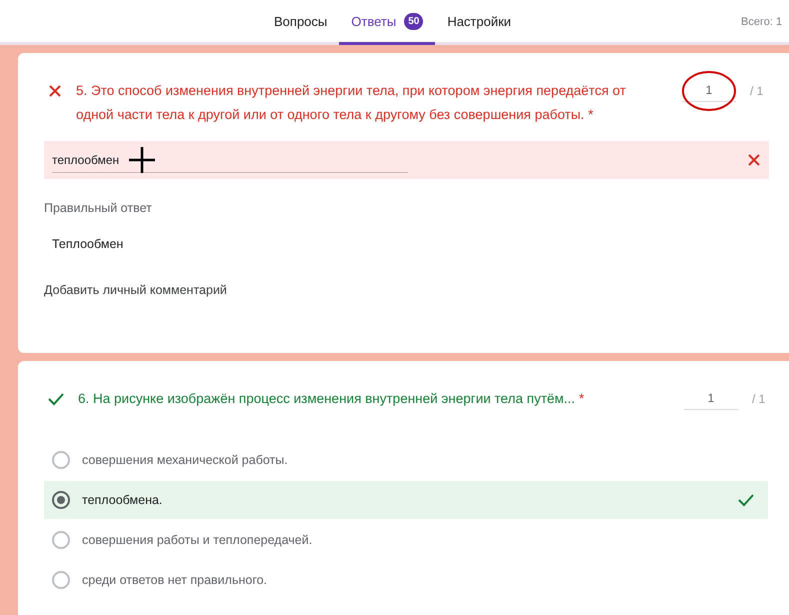 The image size is (789, 615). Describe the element at coordinates (98, 208) in the screenshot. I see `correct-answer-label: Правильный ответ` at that location.